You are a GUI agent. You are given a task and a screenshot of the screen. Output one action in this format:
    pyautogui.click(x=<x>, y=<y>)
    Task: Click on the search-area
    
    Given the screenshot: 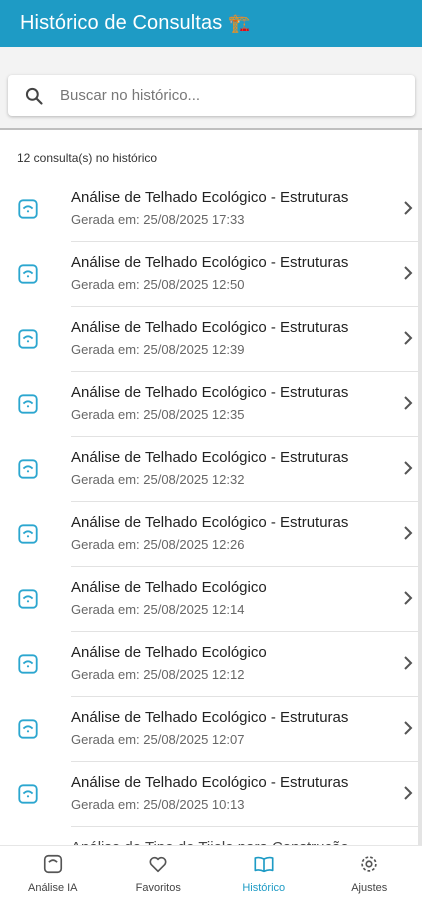 What is the action you would take?
    pyautogui.click(x=211, y=88)
    